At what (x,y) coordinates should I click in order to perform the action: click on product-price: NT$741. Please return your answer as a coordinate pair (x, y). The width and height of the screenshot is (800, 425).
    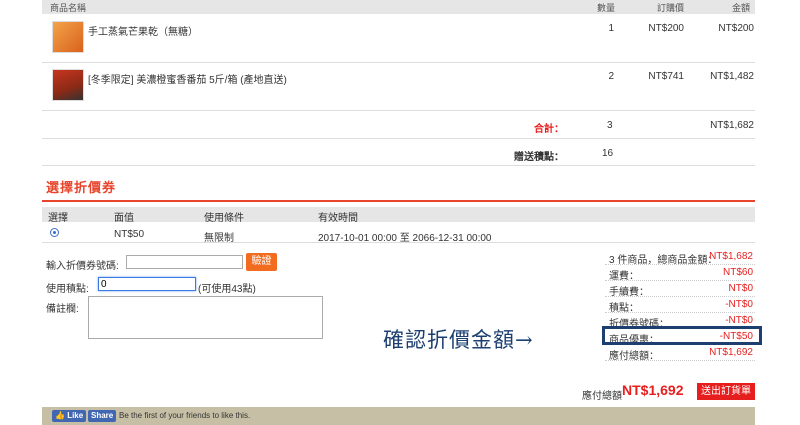
    Looking at the image, I should click on (666, 76).